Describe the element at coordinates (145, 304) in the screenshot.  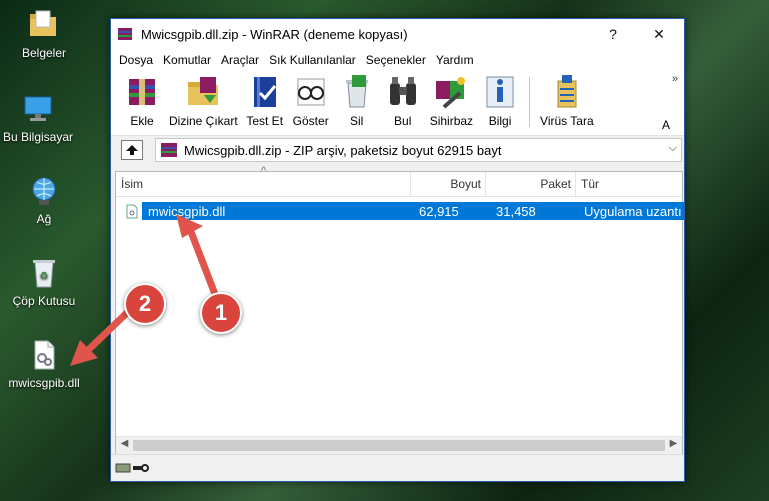
I see `step-badge-2: 2` at that location.